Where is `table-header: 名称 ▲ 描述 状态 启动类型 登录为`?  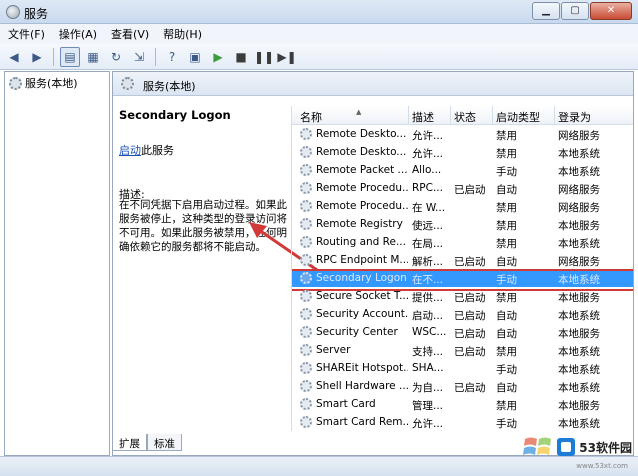
table-header: 名称 ▲ 描述 状态 启动类型 登录为 is located at coordinates (462, 115).